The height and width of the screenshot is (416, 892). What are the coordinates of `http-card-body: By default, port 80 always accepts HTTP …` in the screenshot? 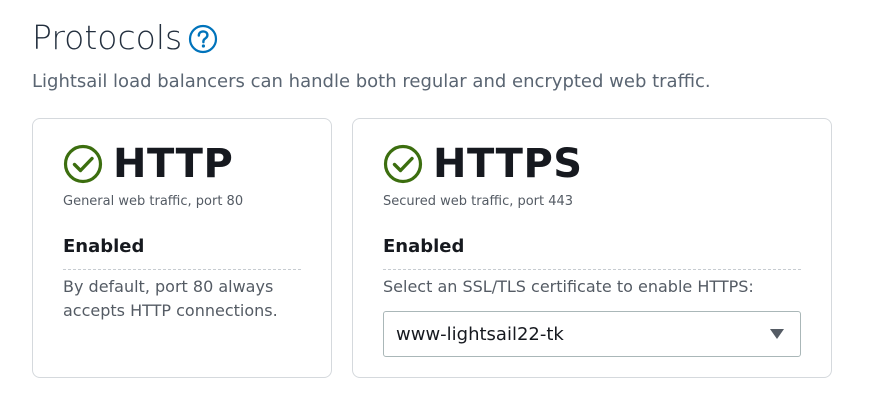 It's located at (170, 298).